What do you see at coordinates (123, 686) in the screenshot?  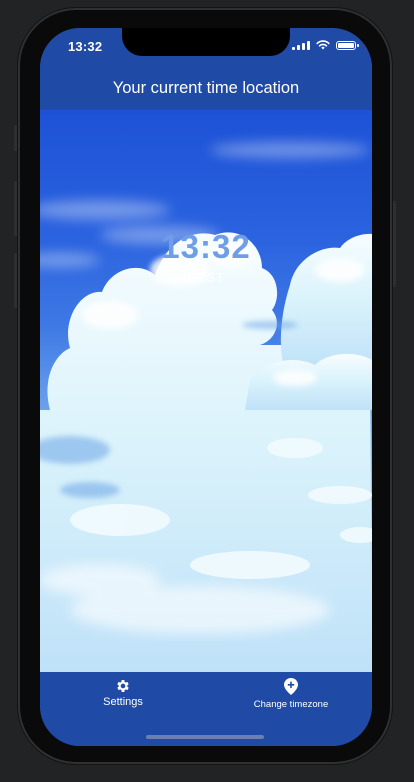 I see `gear-icon` at bounding box center [123, 686].